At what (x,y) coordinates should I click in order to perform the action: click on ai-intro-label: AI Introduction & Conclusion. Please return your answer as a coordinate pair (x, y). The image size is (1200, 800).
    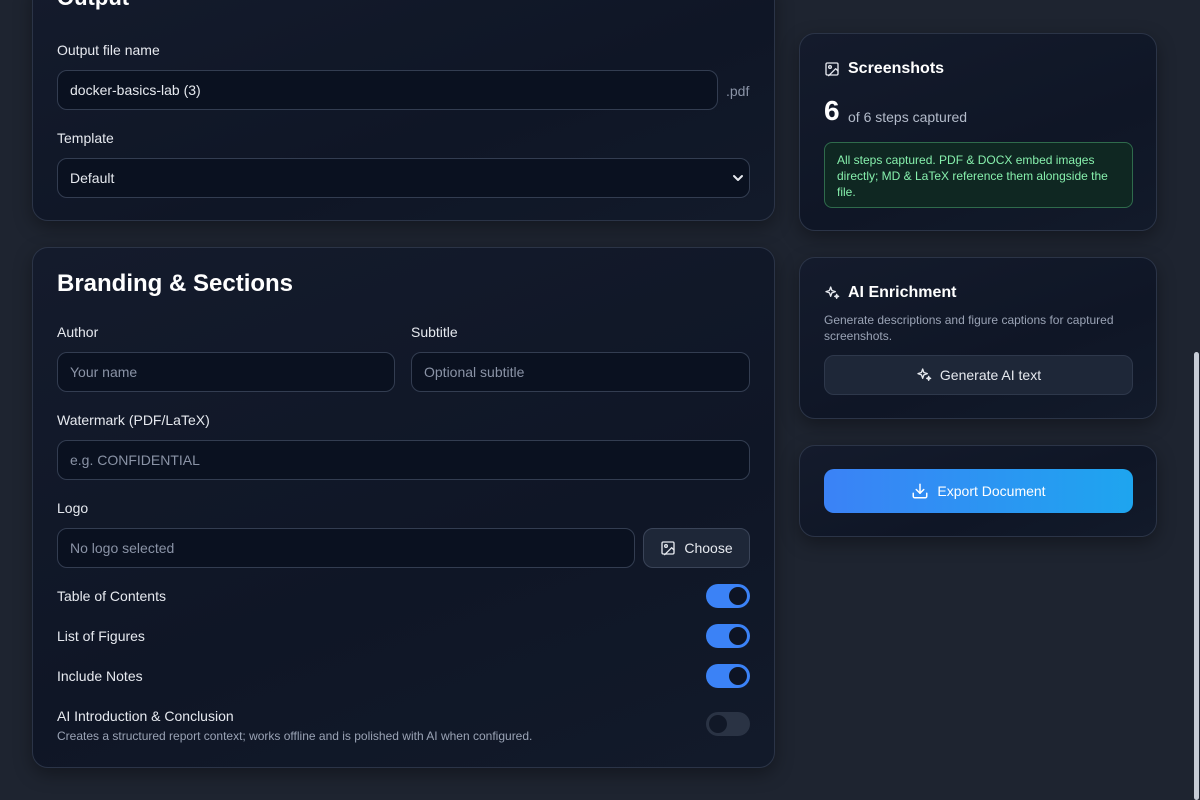
    Looking at the image, I should click on (145, 716).